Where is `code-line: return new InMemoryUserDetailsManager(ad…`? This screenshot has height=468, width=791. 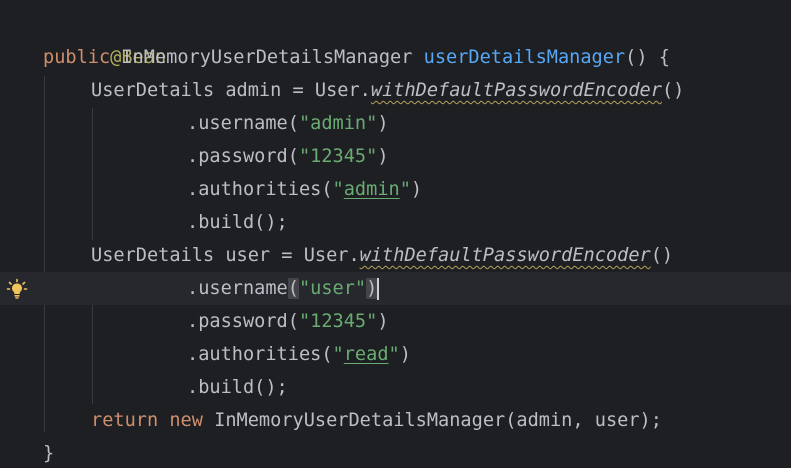 code-line: return new InMemoryUserDetailsManager(ad… is located at coordinates (395, 420).